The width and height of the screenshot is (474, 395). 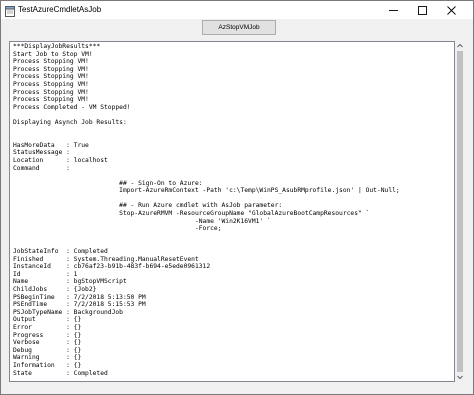 I want to click on output-line: Displaying Asynch Job Results:, so click(x=70, y=122).